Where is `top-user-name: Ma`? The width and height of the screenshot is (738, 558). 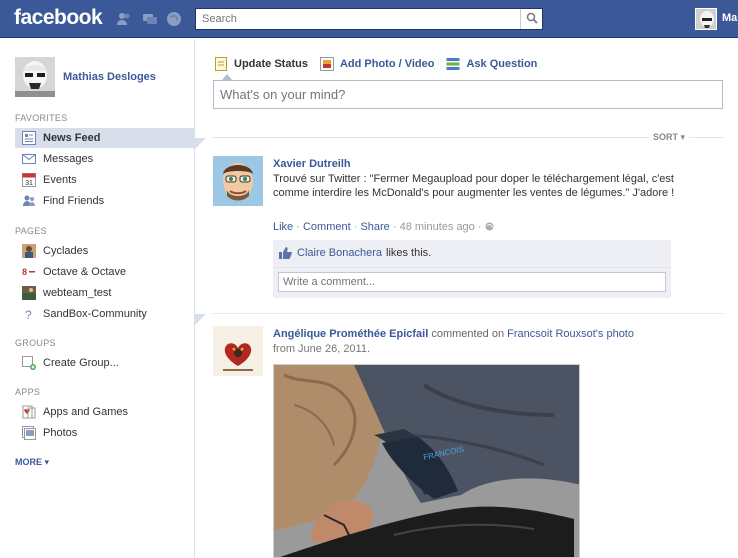
top-user-name: Ma is located at coordinates (729, 18).